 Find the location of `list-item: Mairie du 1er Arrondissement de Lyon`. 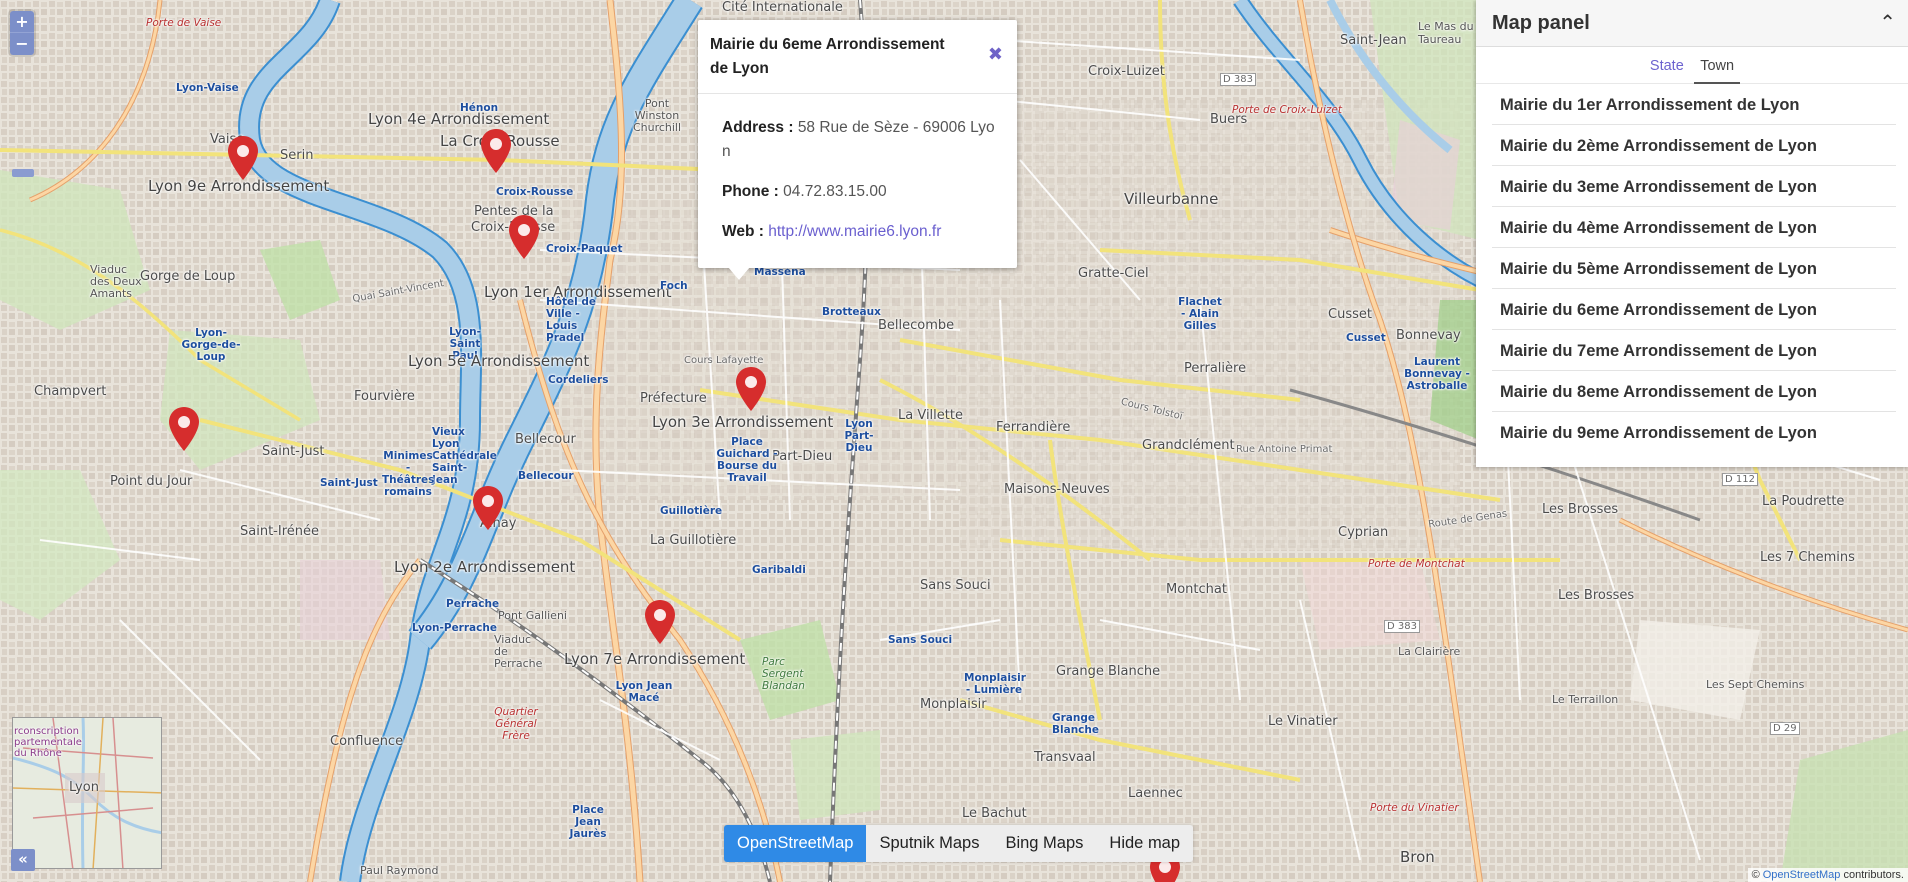

list-item: Mairie du 1er Arrondissement de Lyon is located at coordinates (1694, 104).